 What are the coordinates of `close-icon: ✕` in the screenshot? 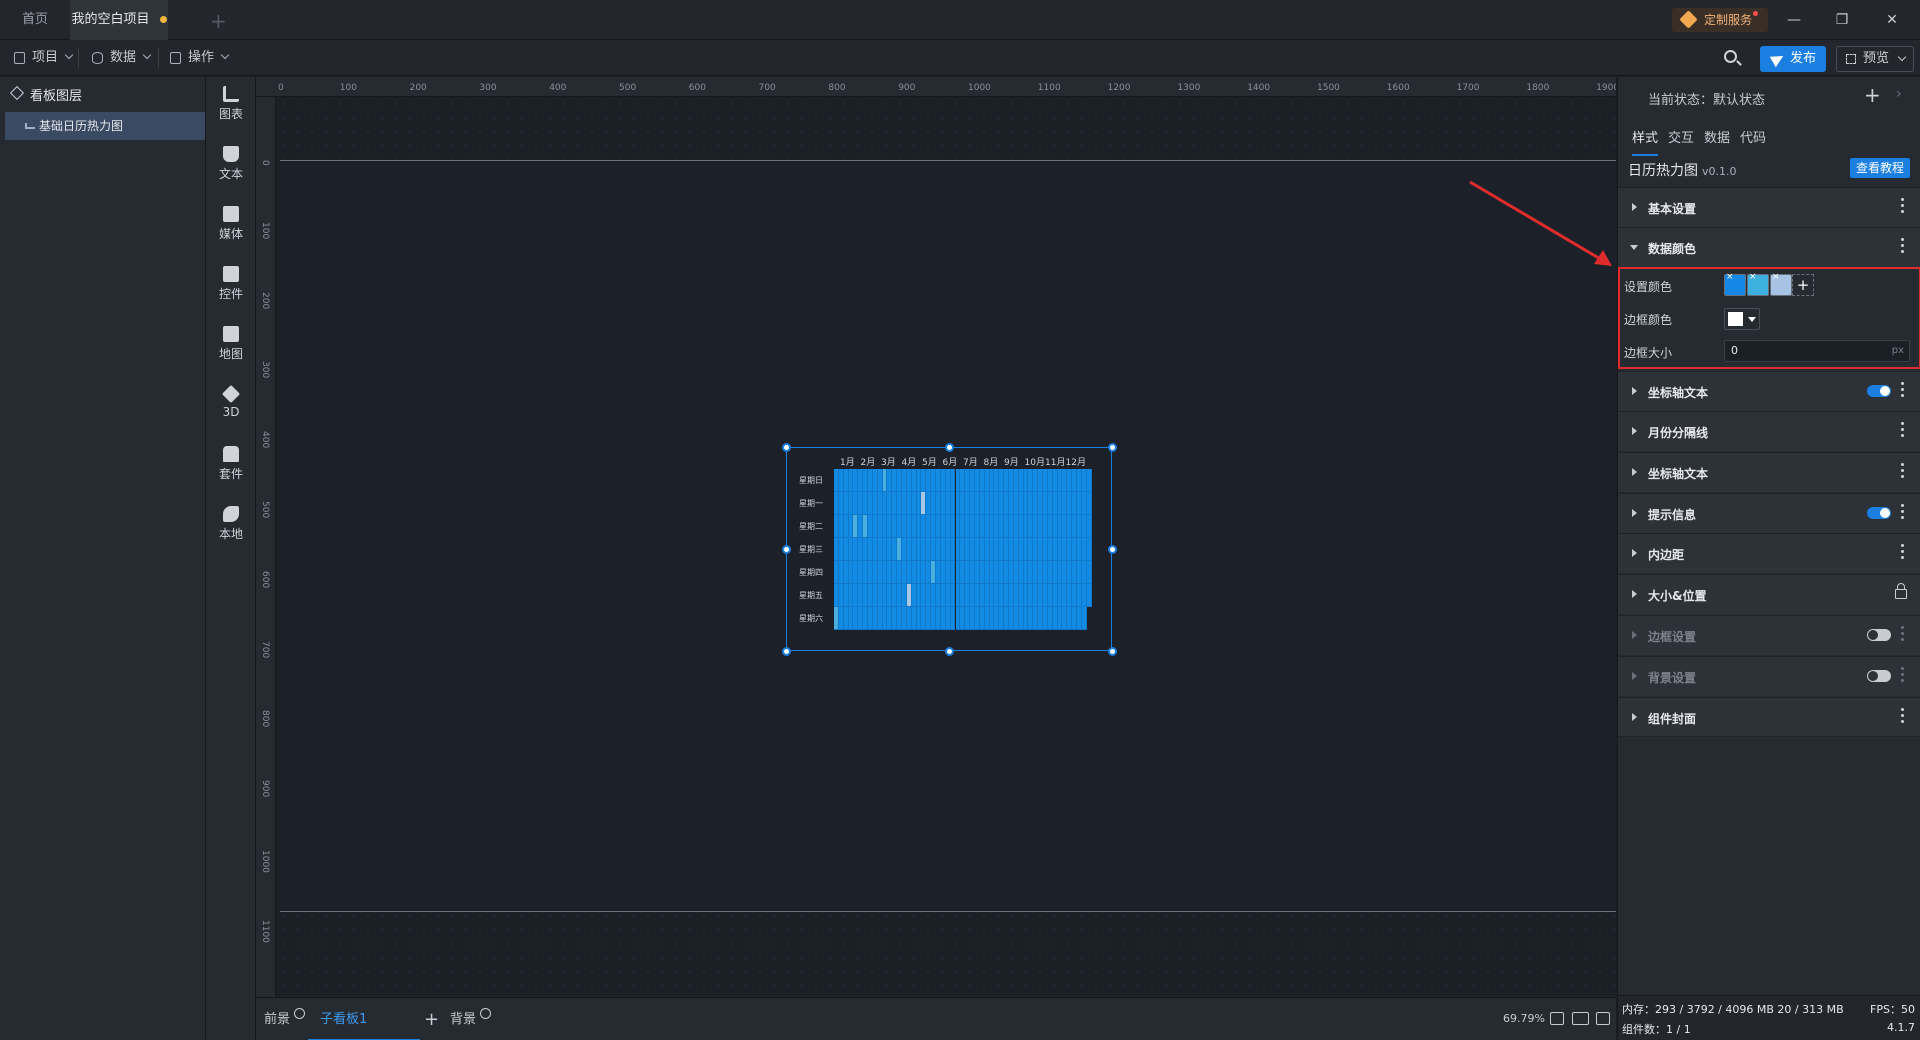 It's located at (1892, 20).